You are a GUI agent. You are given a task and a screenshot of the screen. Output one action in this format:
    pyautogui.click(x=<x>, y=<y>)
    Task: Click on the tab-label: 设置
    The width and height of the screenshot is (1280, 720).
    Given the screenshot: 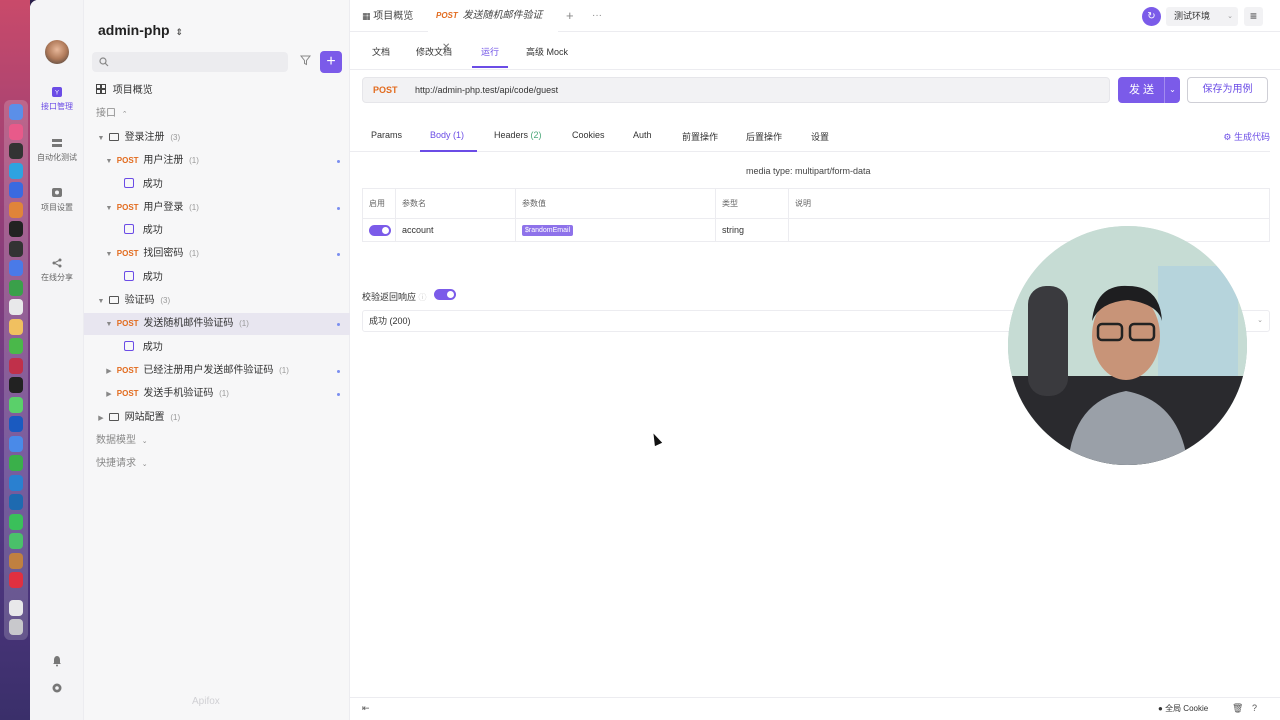 What is the action you would take?
    pyautogui.click(x=820, y=137)
    